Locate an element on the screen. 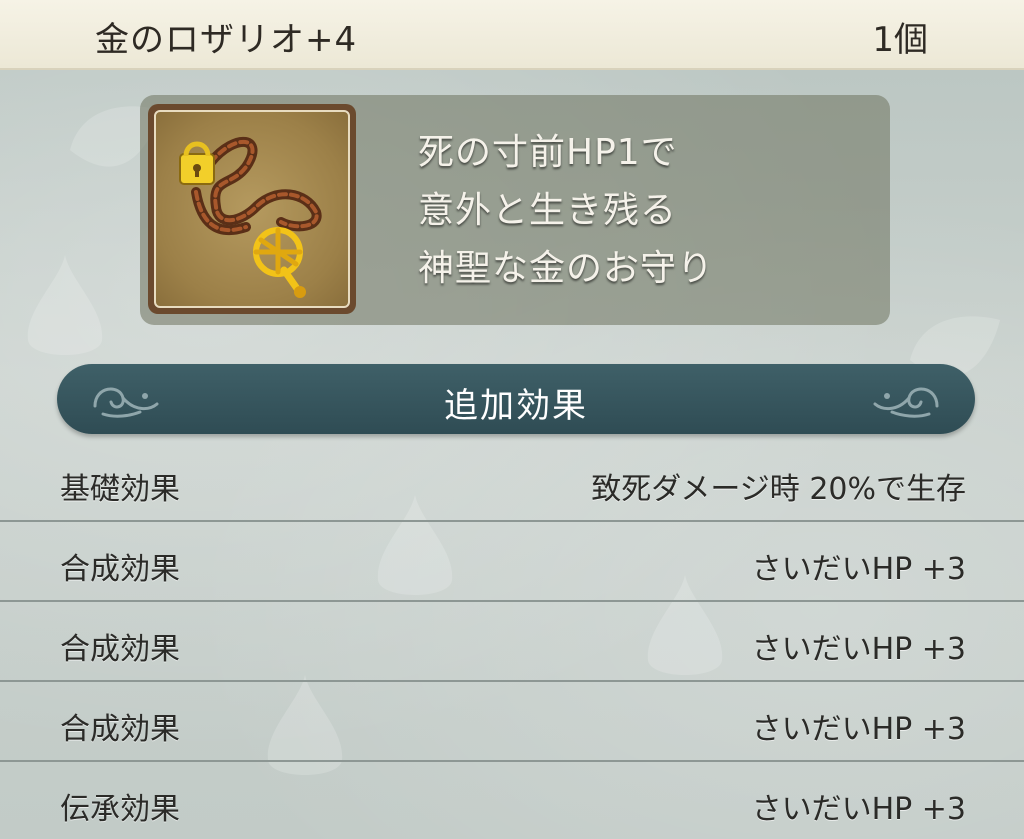 Image resolution: width=1024 pixels, height=839 pixels. description-line: 神聖な金のお守り is located at coordinates (566, 268).